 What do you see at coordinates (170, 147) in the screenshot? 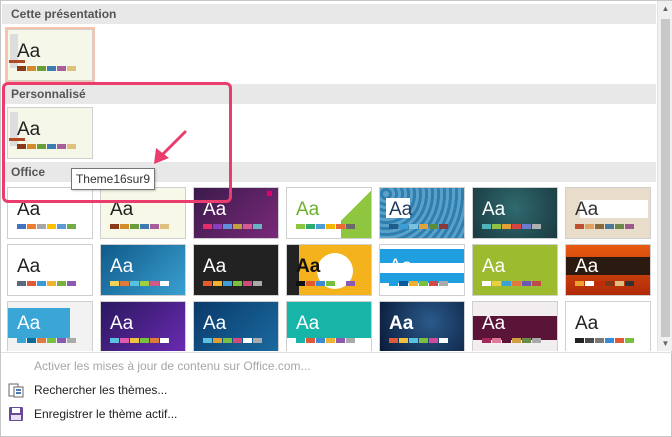
I see `annotation-arrow-icon` at bounding box center [170, 147].